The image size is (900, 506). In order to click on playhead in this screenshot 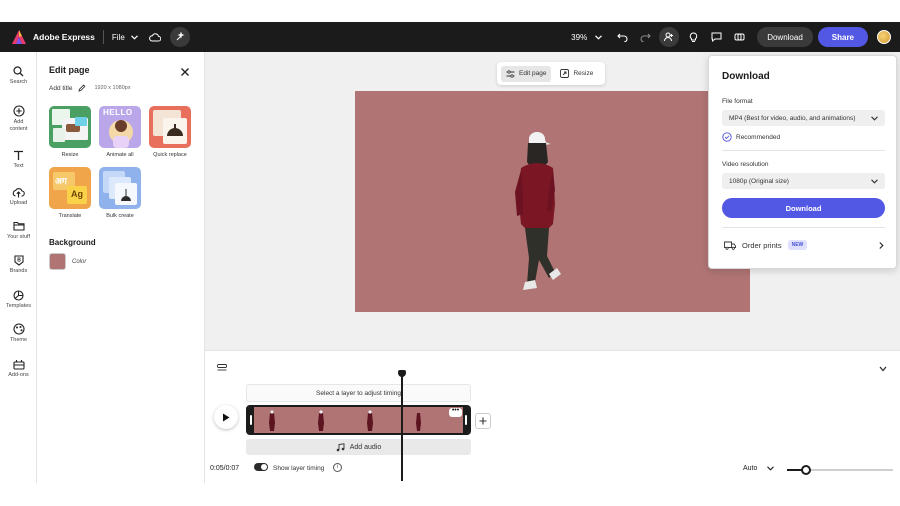, I will do `click(402, 427)`.